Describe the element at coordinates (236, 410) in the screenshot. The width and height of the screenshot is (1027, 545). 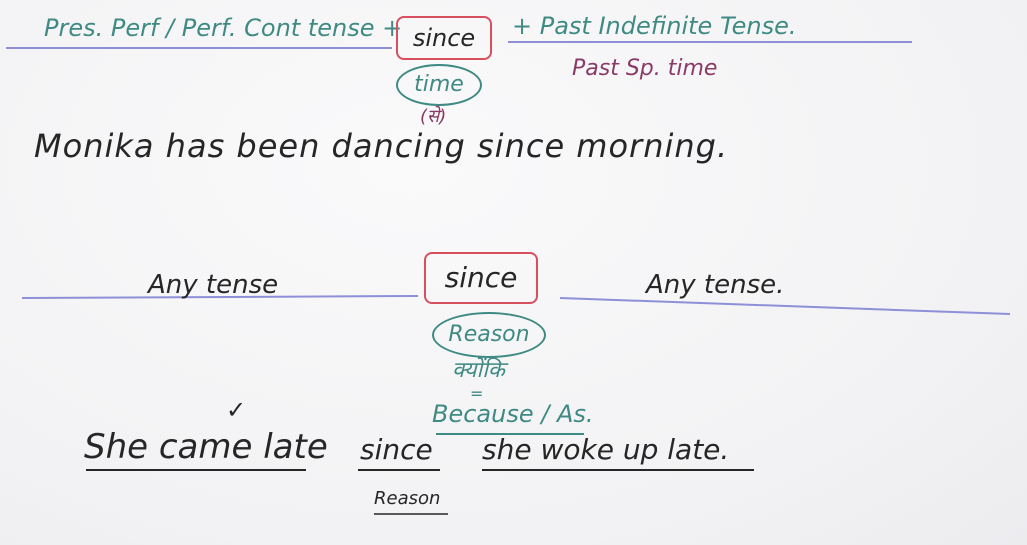
I see `example2-tick-icon: ✓` at that location.